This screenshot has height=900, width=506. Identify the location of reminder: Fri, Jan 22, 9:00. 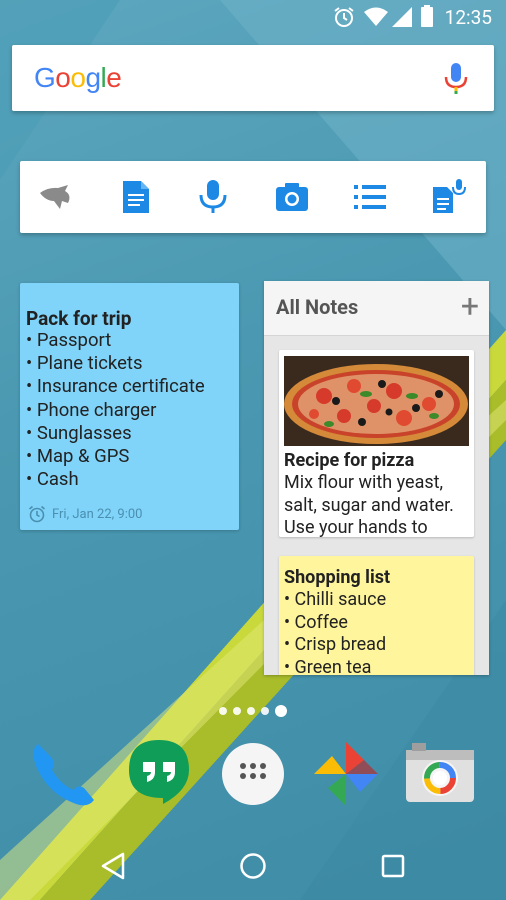
(85, 514).